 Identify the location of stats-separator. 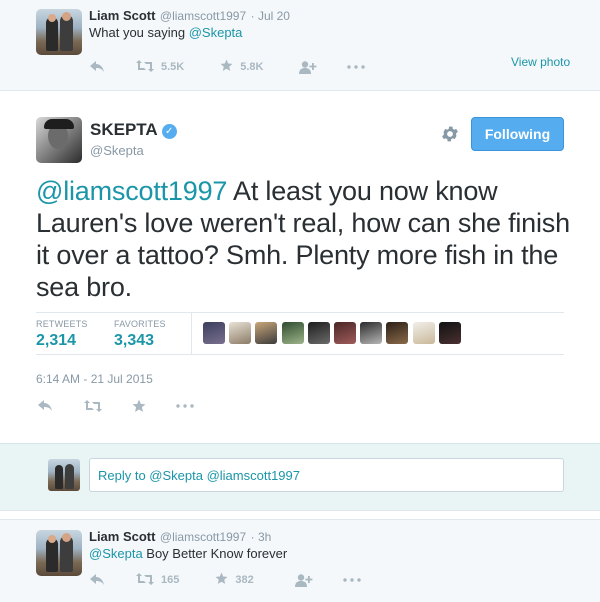
(191, 333).